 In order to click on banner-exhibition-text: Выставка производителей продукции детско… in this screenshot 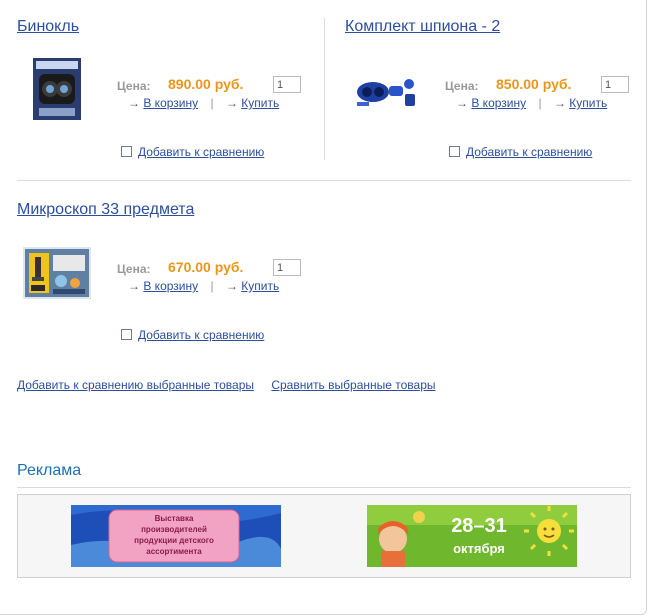, I will do `click(174, 535)`.